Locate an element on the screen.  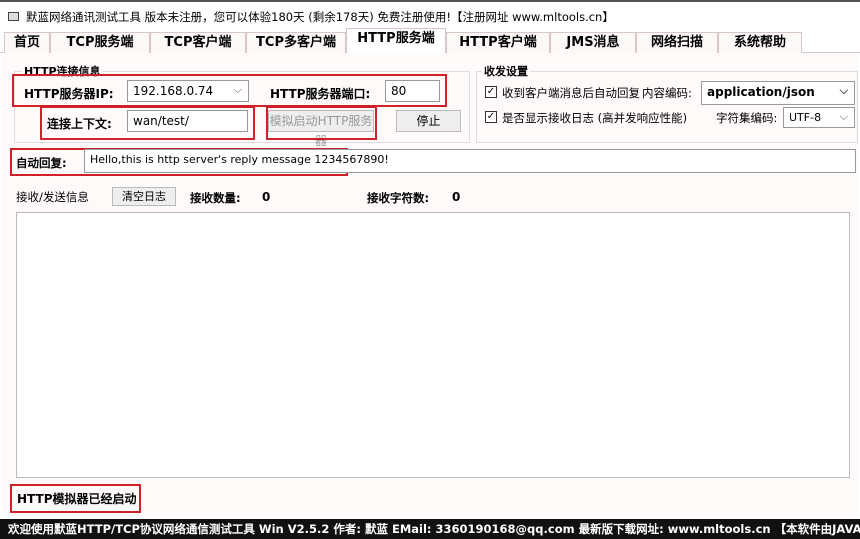
tab-network-scan: 网络扫描 is located at coordinates (677, 43).